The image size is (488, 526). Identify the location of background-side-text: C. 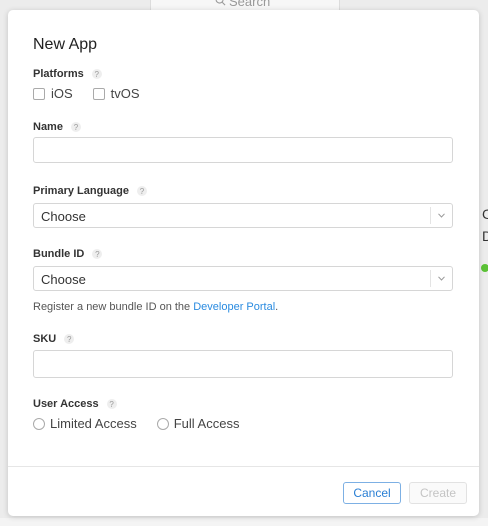
(485, 214).